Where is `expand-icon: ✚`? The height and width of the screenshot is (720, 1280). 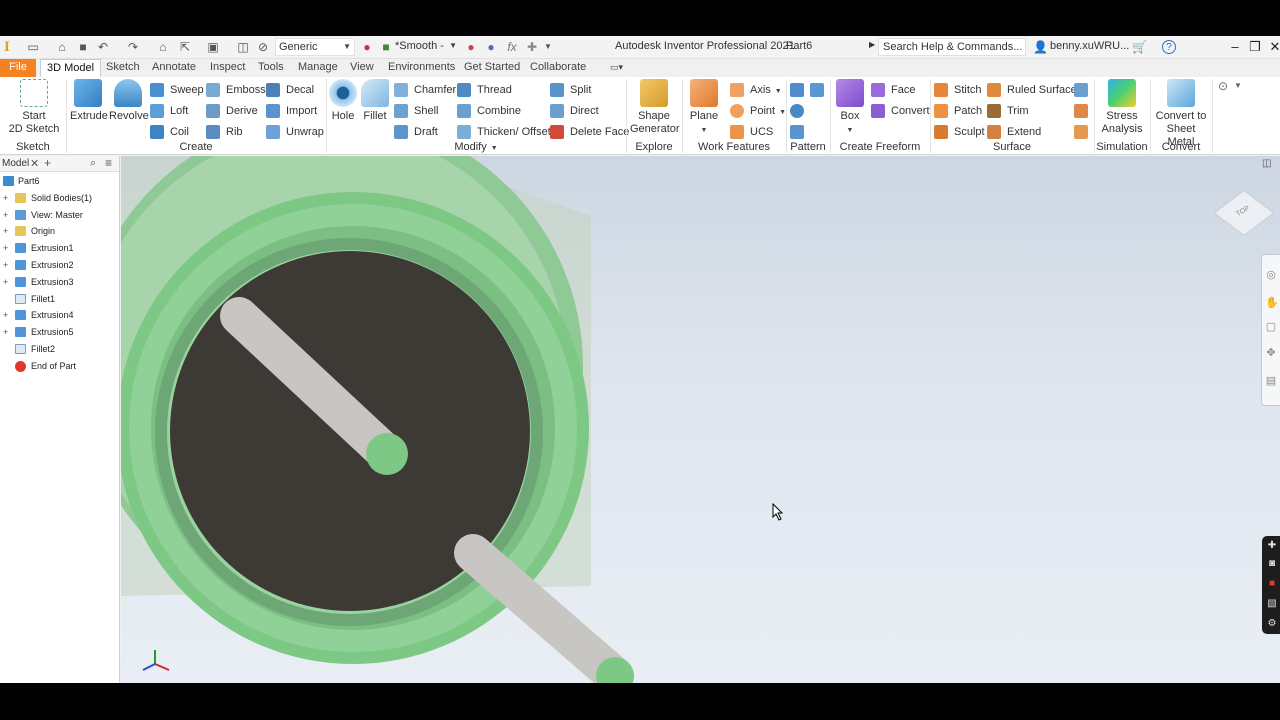
expand-icon: ✚ is located at coordinates (1272, 546).